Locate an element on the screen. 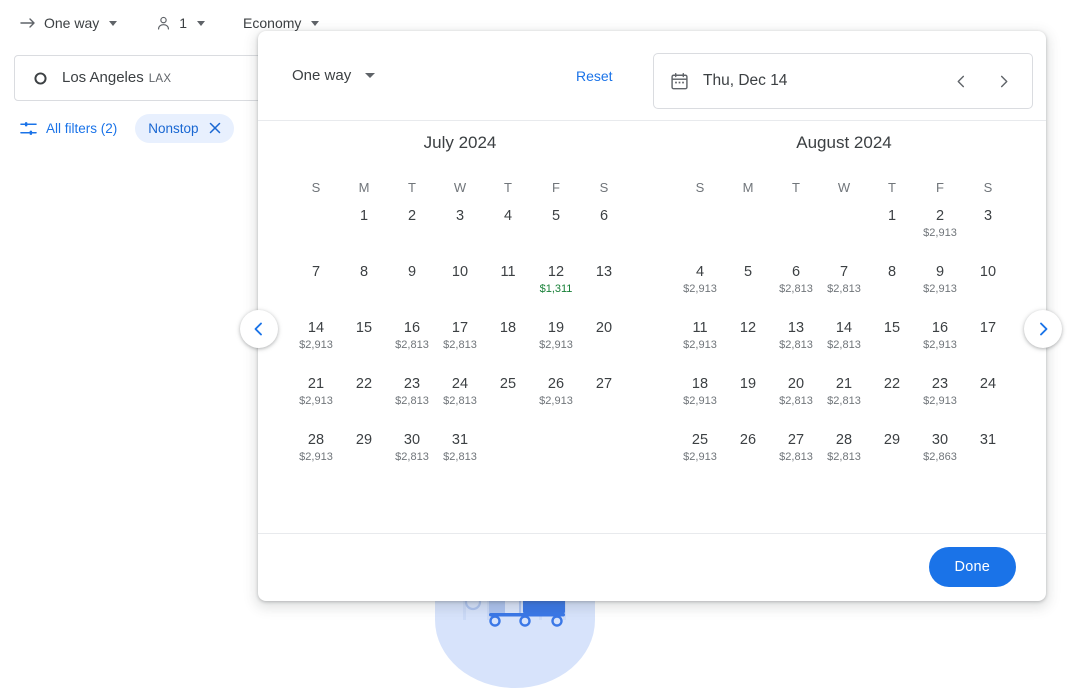  done-button: Done is located at coordinates (972, 567).